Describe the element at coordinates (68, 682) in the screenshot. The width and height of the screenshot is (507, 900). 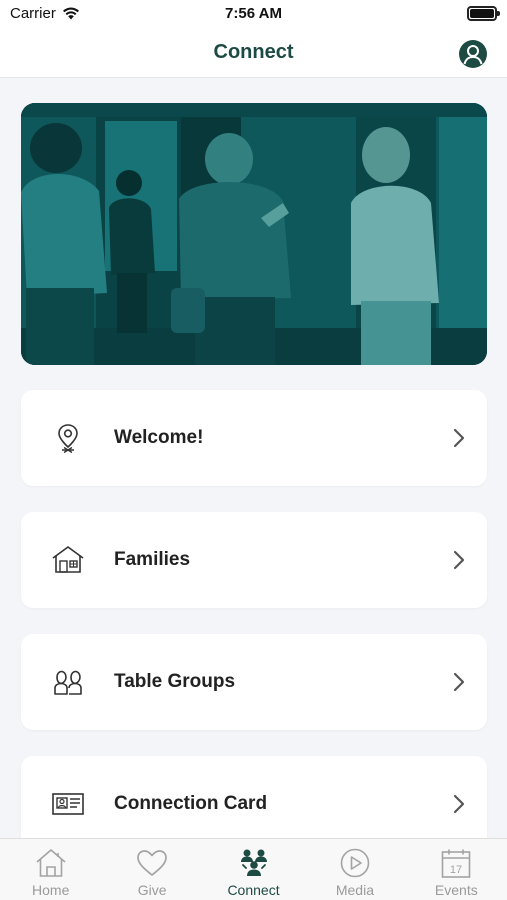
I see `people-icon` at that location.